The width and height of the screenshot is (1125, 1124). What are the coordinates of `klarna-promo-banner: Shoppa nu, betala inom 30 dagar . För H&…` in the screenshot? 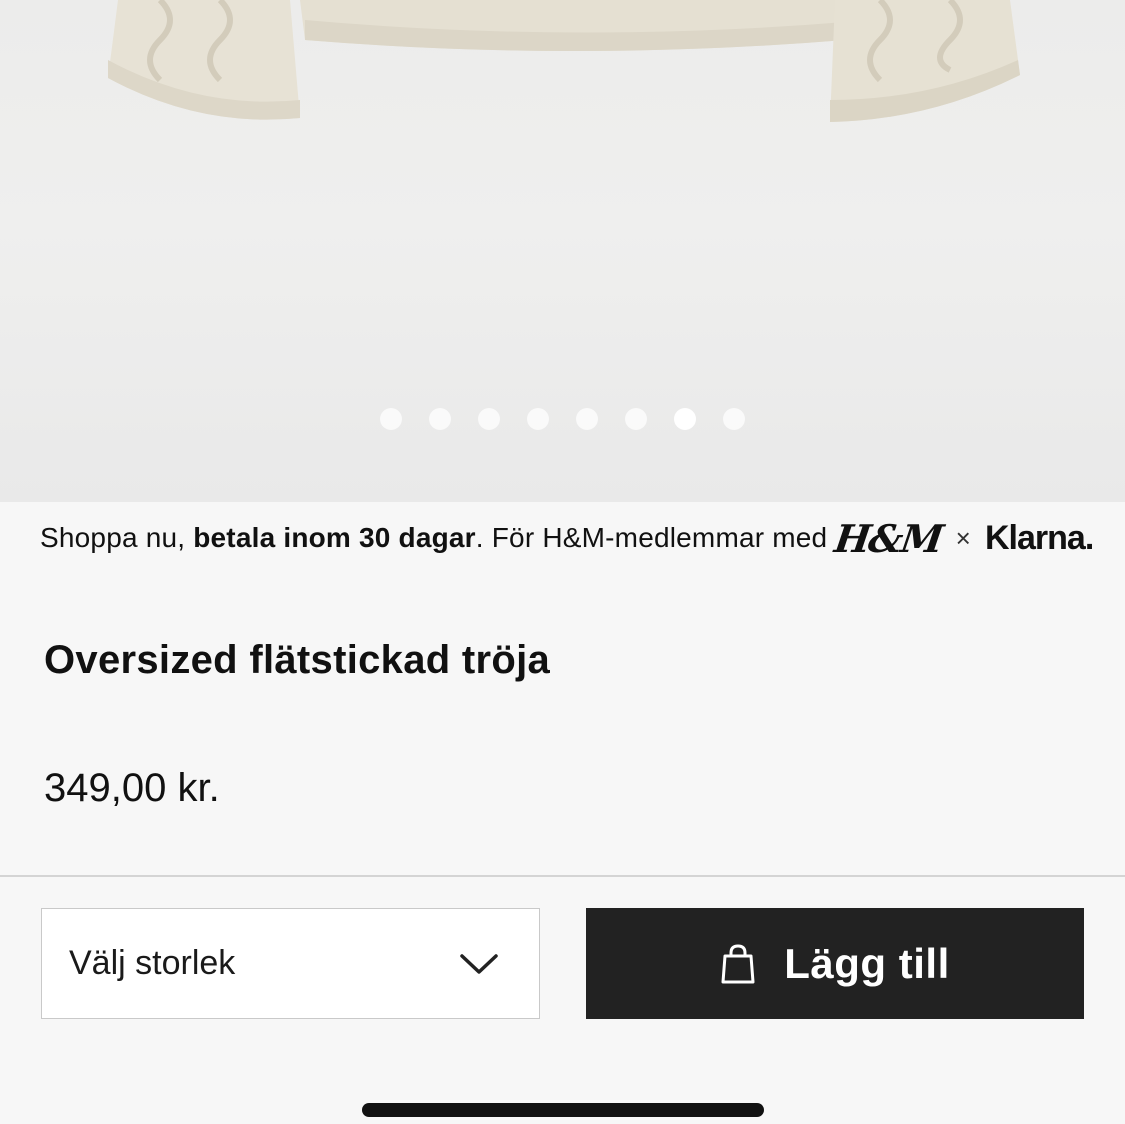 It's located at (562, 538).